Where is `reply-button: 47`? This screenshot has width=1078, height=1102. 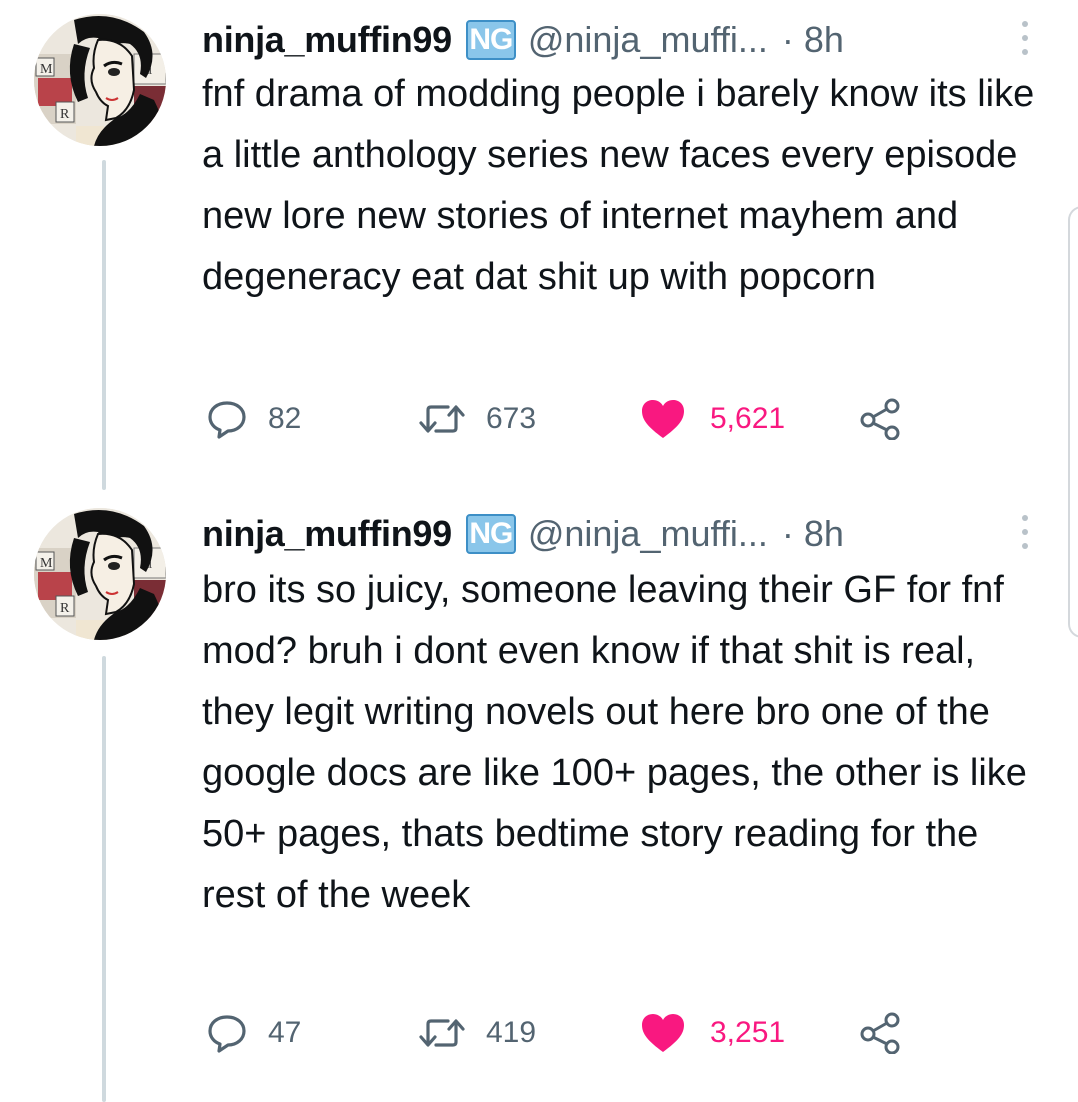 reply-button: 47 is located at coordinates (253, 1033).